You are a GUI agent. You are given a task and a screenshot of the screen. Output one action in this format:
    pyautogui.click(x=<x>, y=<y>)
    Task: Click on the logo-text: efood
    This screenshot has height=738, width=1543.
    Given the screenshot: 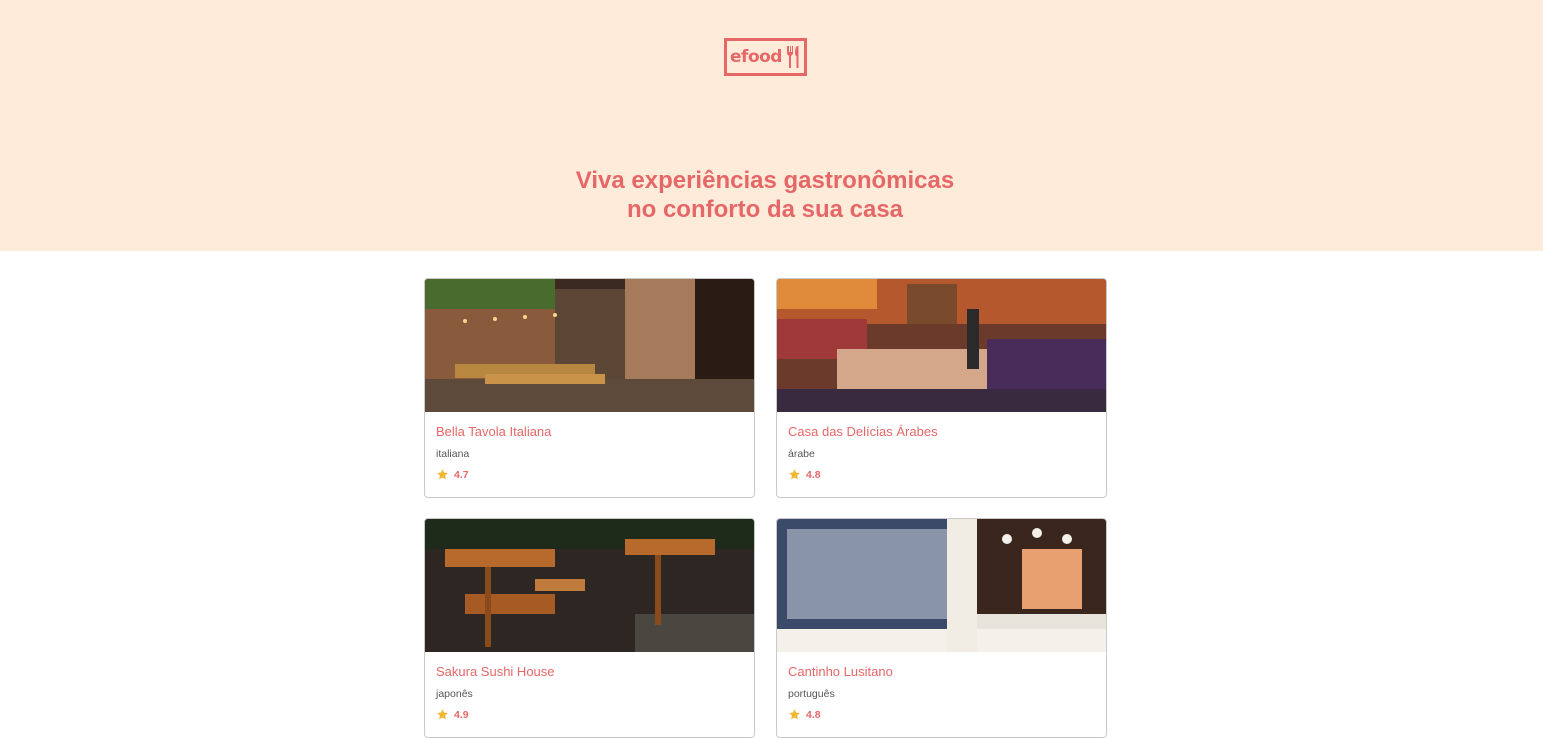 What is the action you would take?
    pyautogui.click(x=756, y=57)
    